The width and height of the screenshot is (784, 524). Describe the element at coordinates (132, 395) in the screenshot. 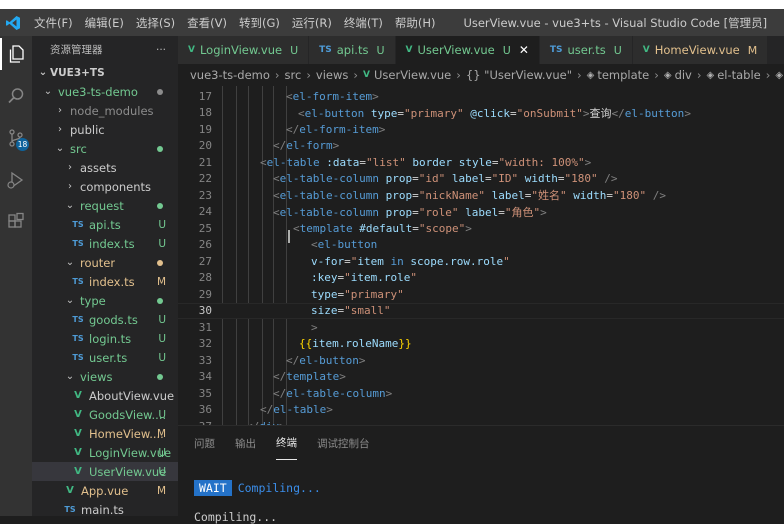

I see `file-label: AboutView.vue` at that location.